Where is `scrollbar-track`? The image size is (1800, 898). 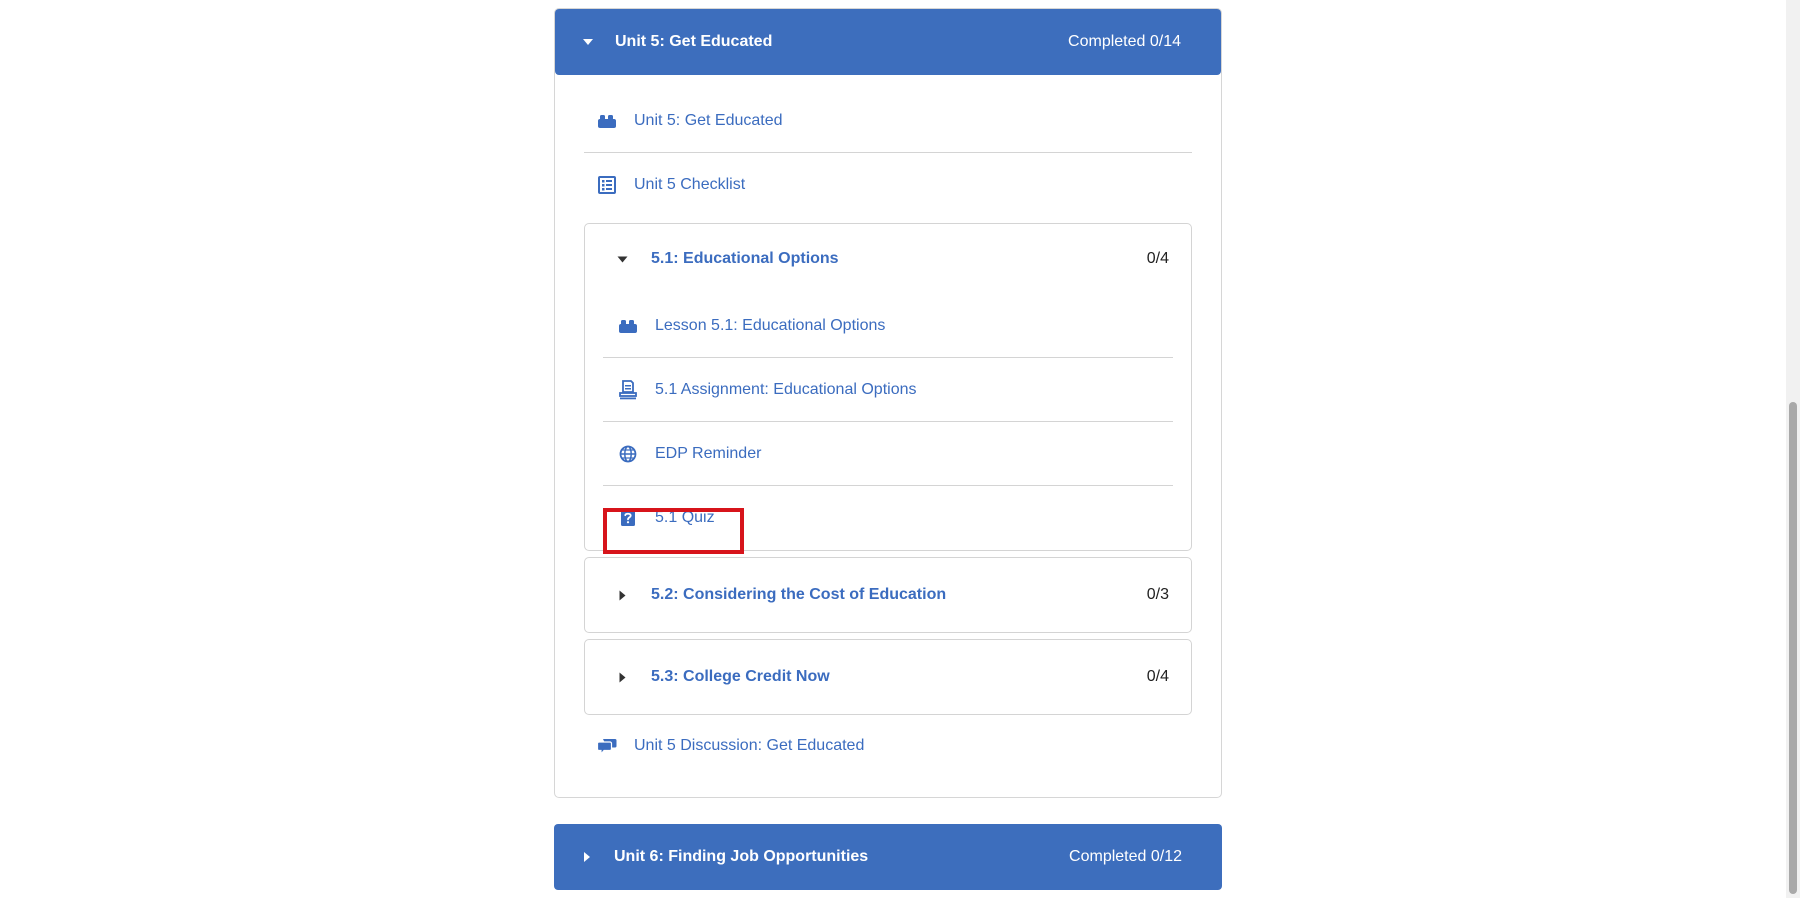
scrollbar-track is located at coordinates (1793, 449).